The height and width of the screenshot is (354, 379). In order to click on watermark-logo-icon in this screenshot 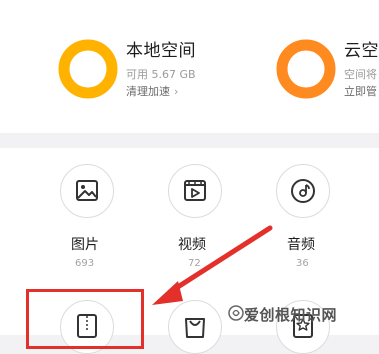, I will do `click(236, 313)`.